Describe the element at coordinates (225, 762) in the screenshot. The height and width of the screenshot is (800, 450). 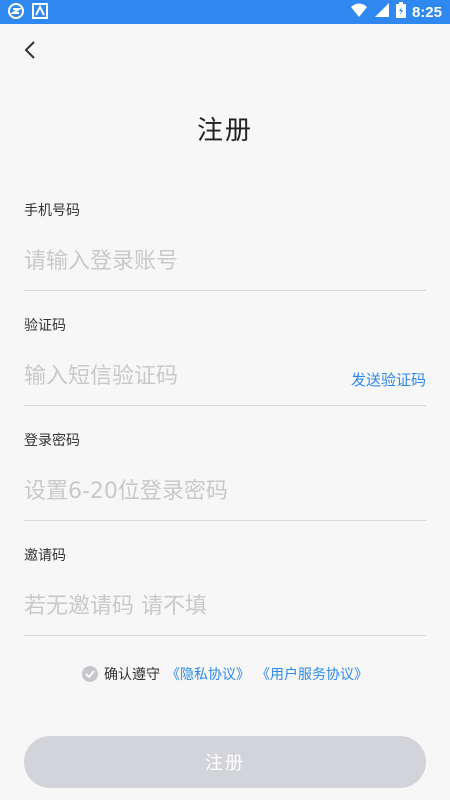
I see `register-button: 注册` at that location.